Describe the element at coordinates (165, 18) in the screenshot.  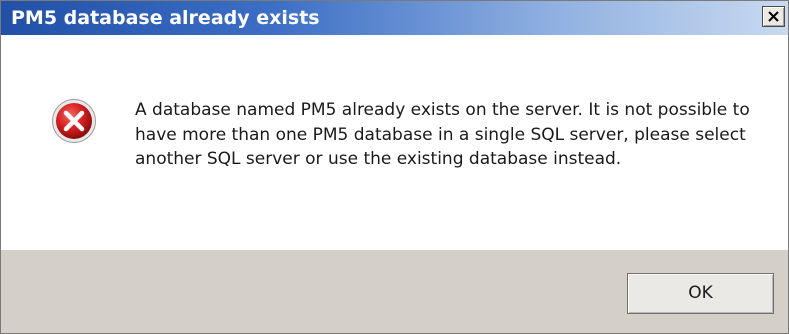
I see `dialog-title: PM5 database already exists` at that location.